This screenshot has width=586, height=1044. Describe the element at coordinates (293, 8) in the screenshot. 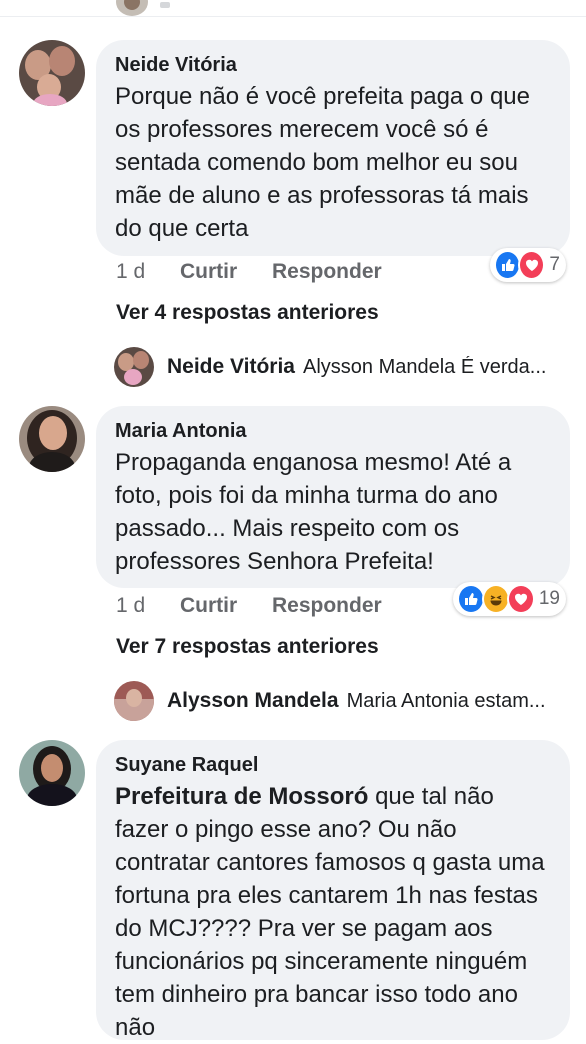

I see `previous-reply-row-partial` at that location.